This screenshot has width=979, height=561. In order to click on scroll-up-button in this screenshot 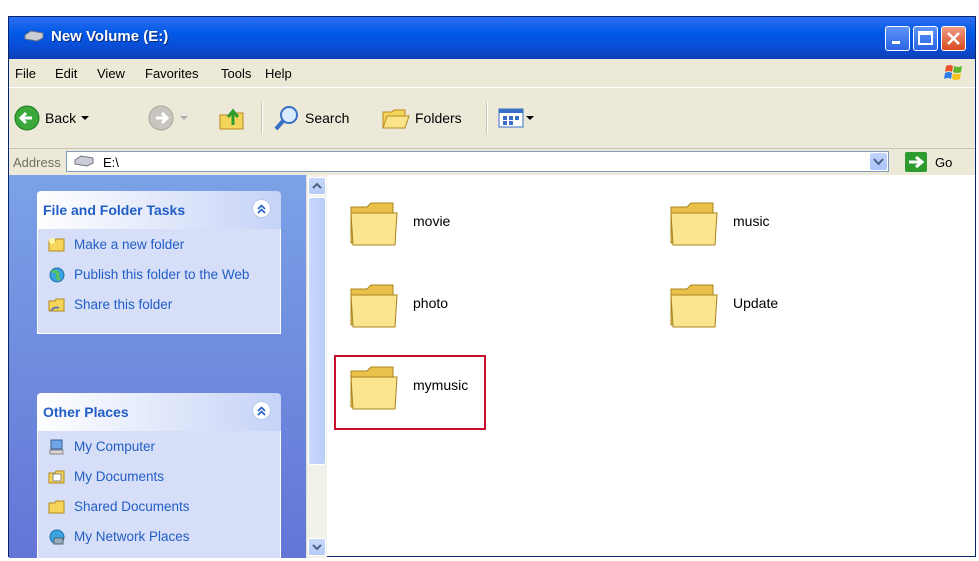, I will do `click(317, 186)`.